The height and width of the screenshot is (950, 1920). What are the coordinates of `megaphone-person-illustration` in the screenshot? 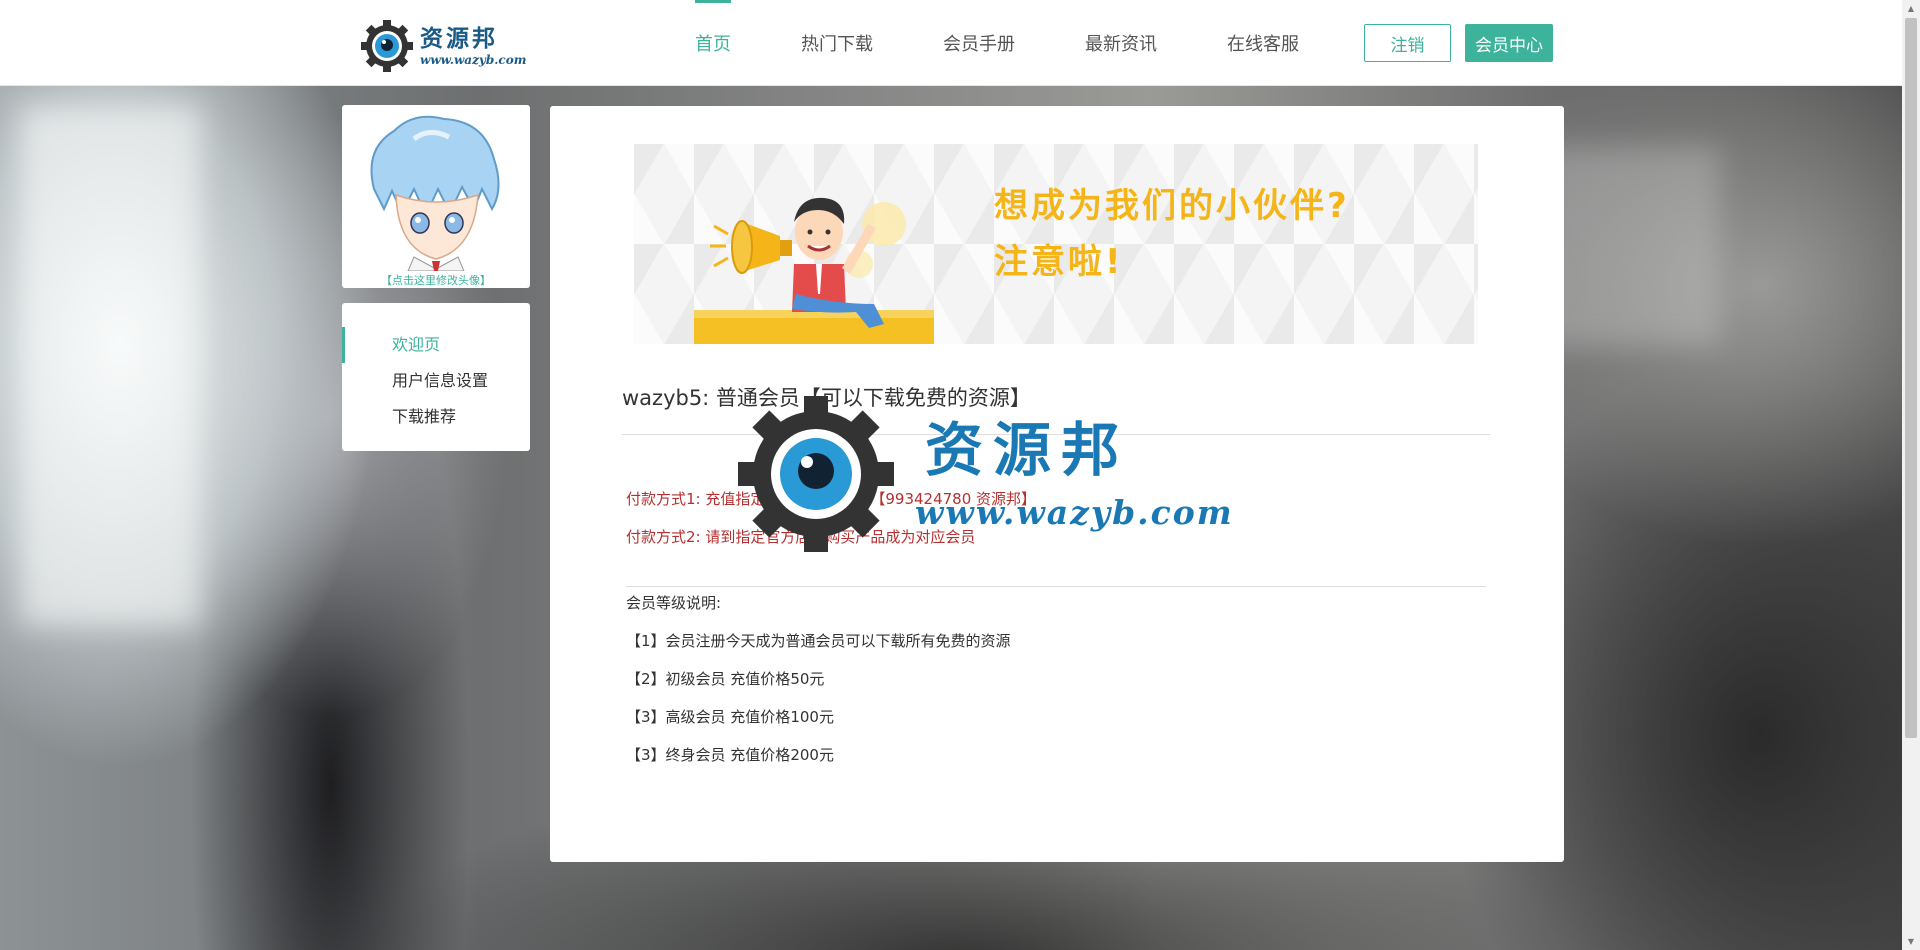 It's located at (814, 270).